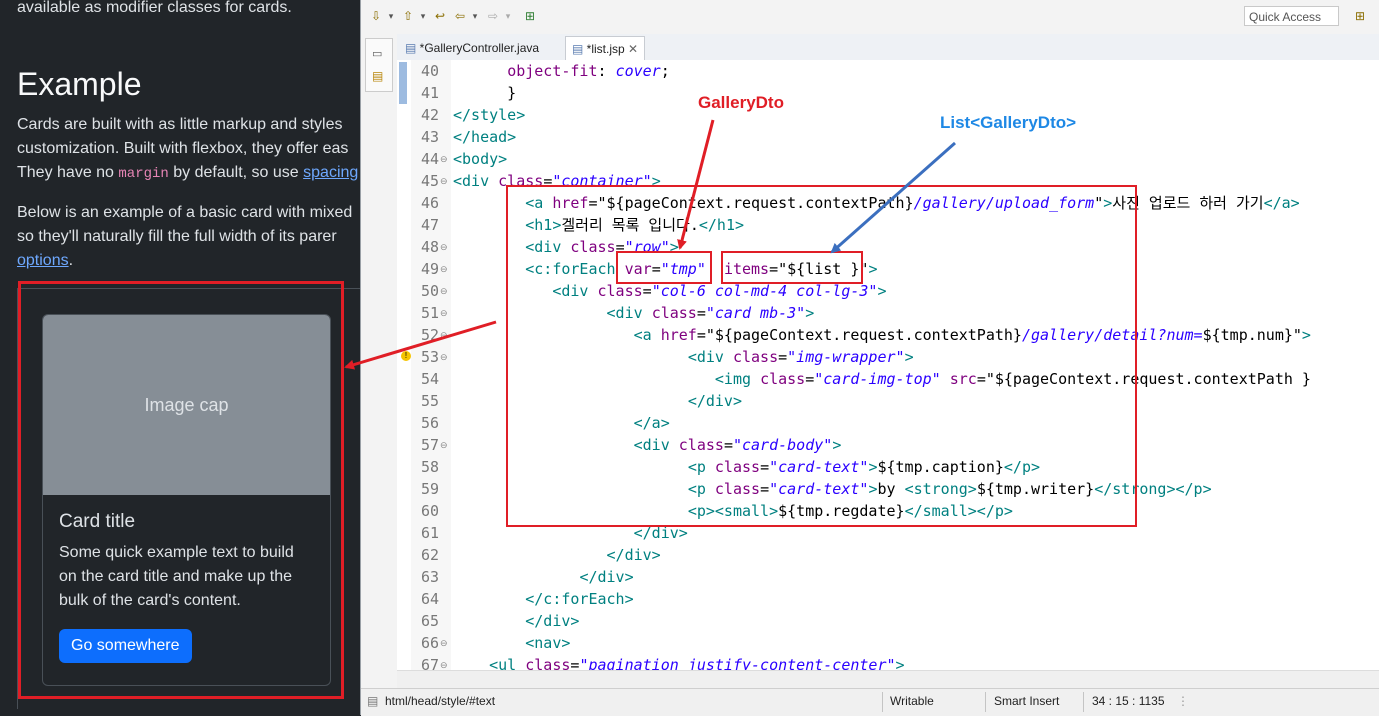  I want to click on arrow-to-card, so click(420, 345).